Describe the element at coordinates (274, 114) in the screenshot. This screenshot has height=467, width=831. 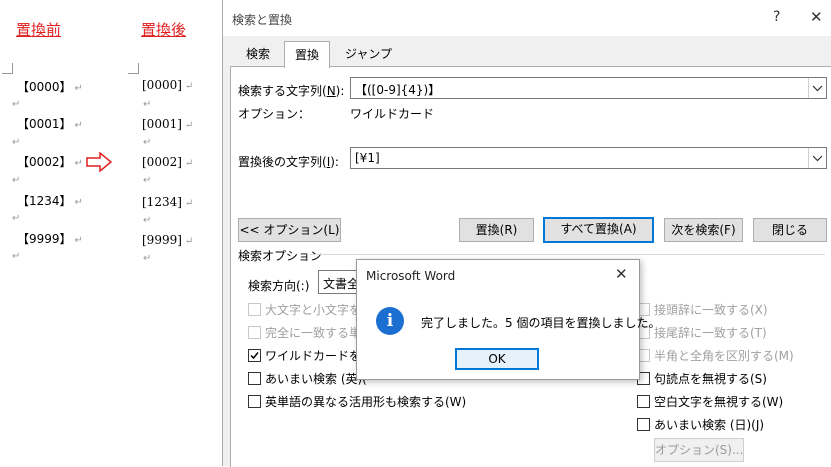
I see `options-label: オプション：` at that location.